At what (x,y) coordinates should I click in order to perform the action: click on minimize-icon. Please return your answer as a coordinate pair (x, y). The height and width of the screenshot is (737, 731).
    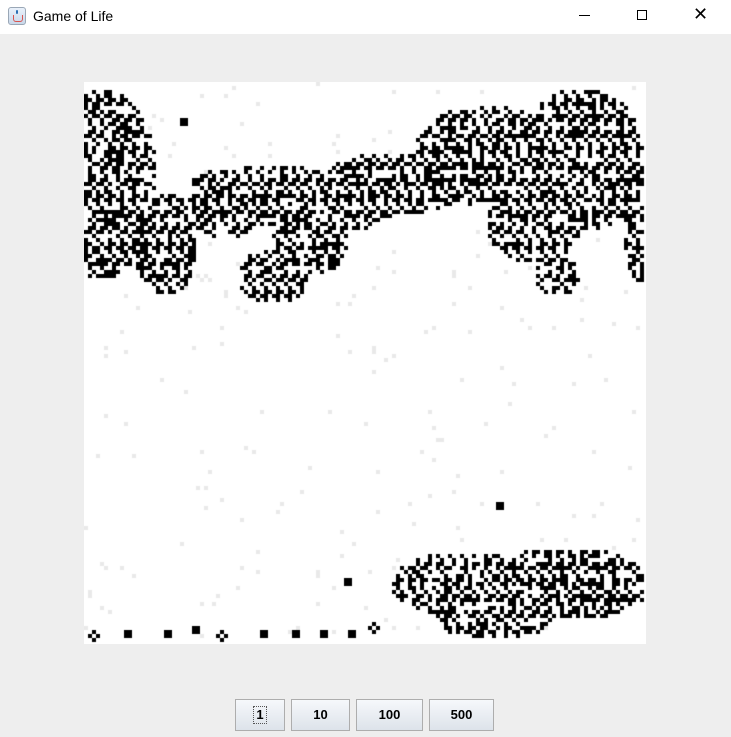
    Looking at the image, I should click on (584, 15).